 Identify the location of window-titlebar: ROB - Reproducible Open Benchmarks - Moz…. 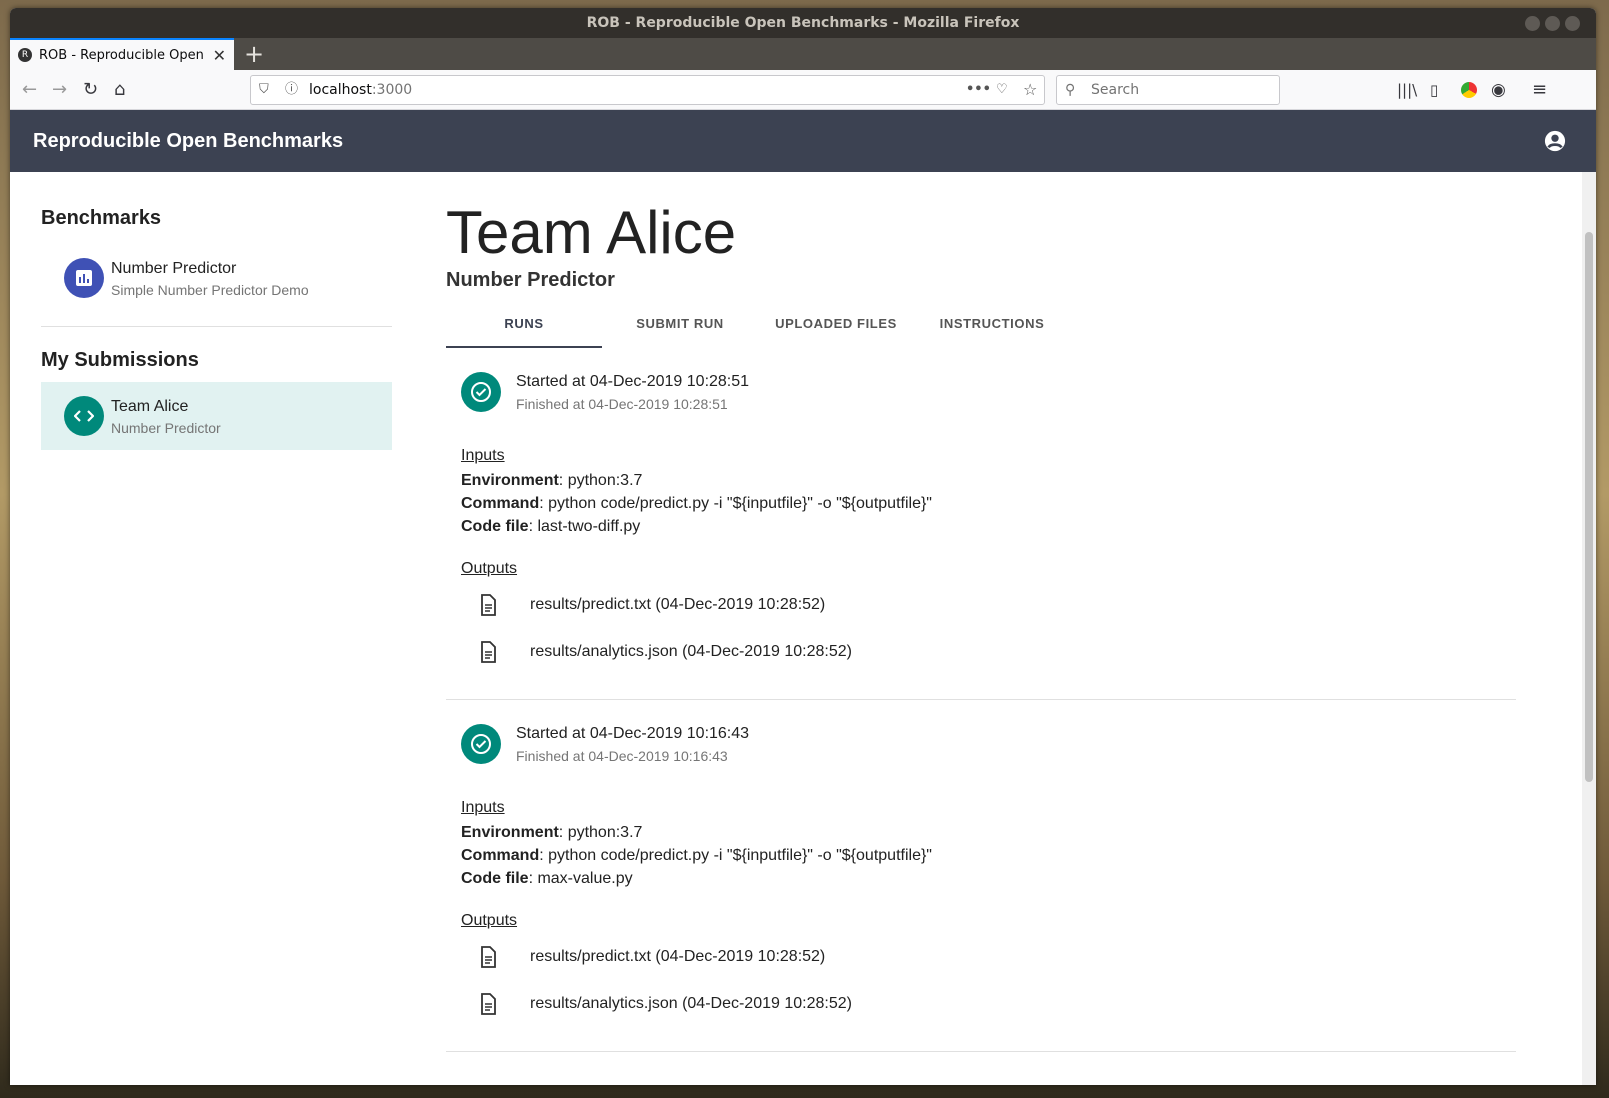
(803, 23).